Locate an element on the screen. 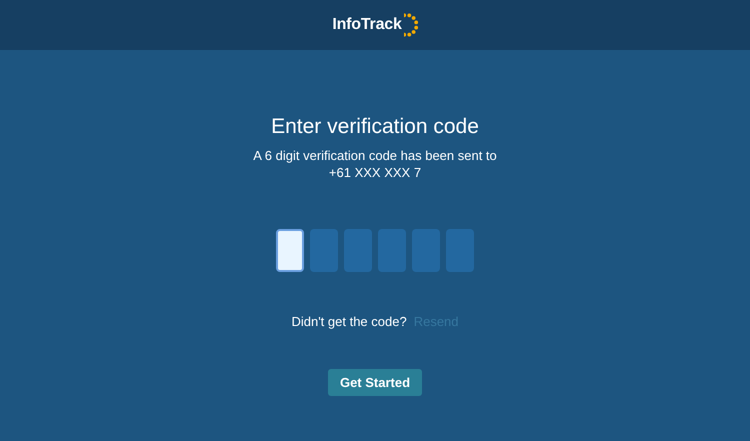 The image size is (750, 441). phone-number: +61 XXX XXX 7 is located at coordinates (375, 172).